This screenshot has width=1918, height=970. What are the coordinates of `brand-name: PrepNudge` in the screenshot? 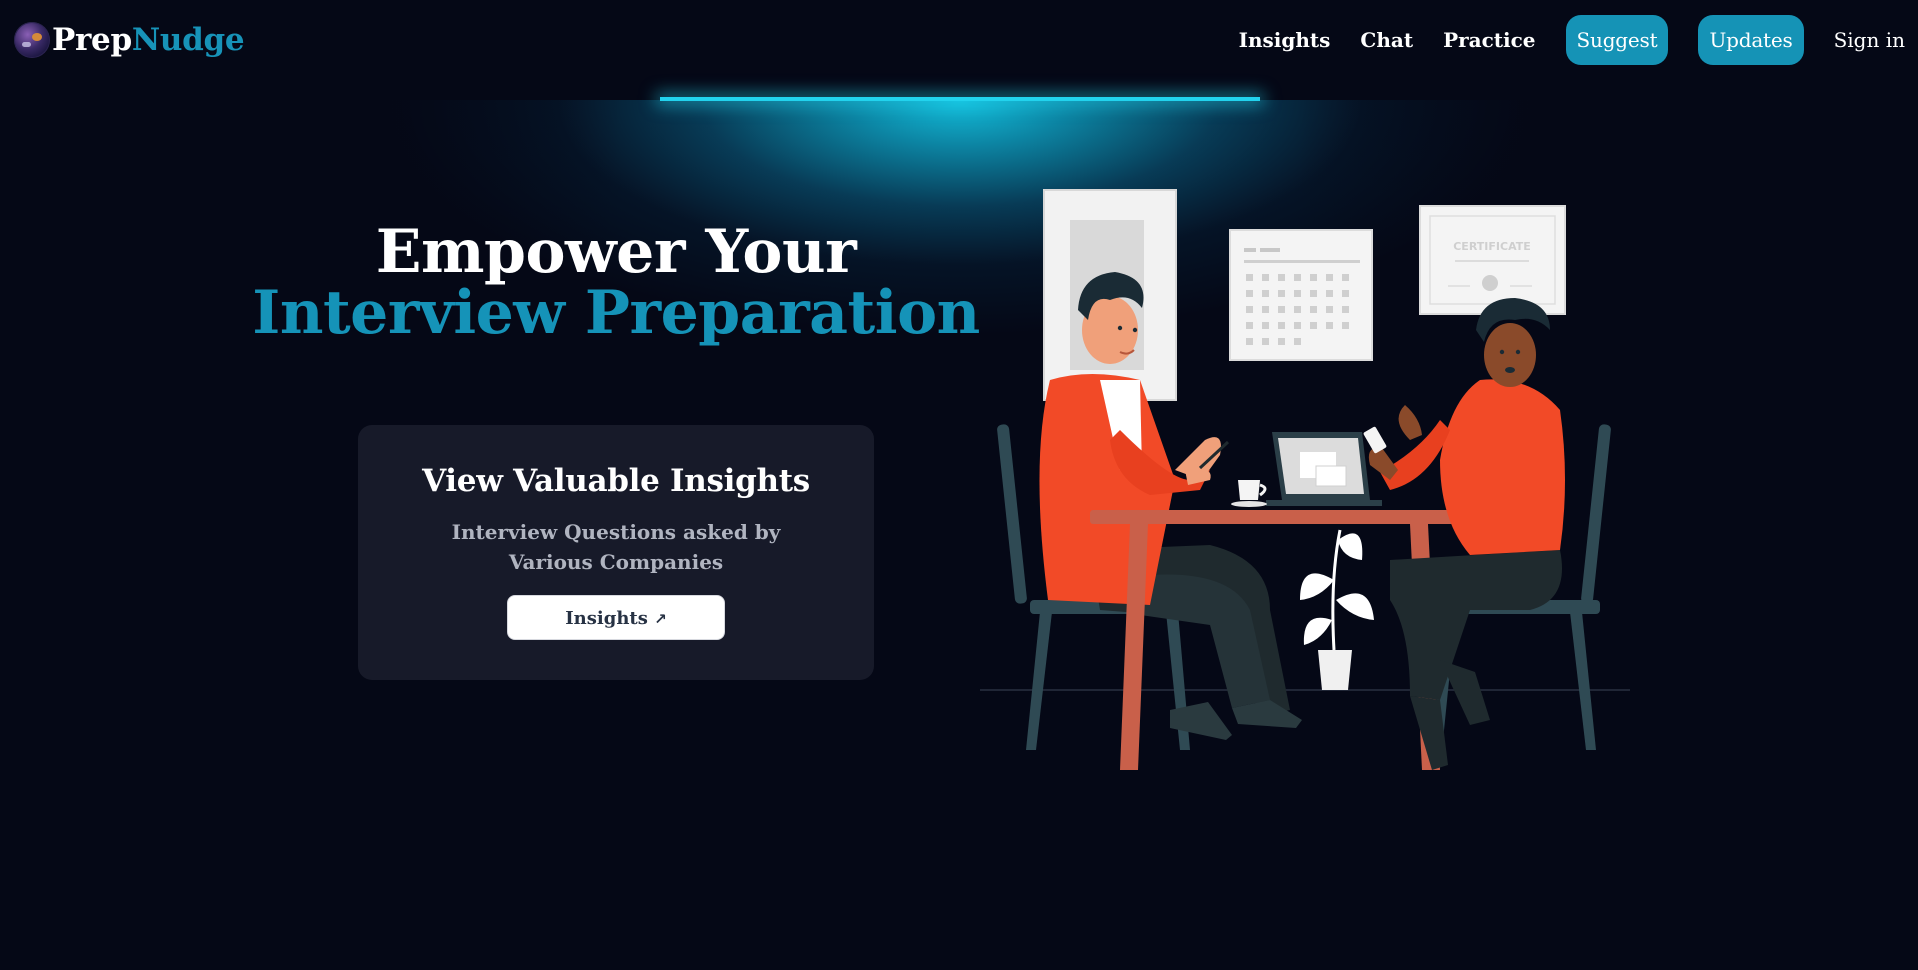 It's located at (148, 40).